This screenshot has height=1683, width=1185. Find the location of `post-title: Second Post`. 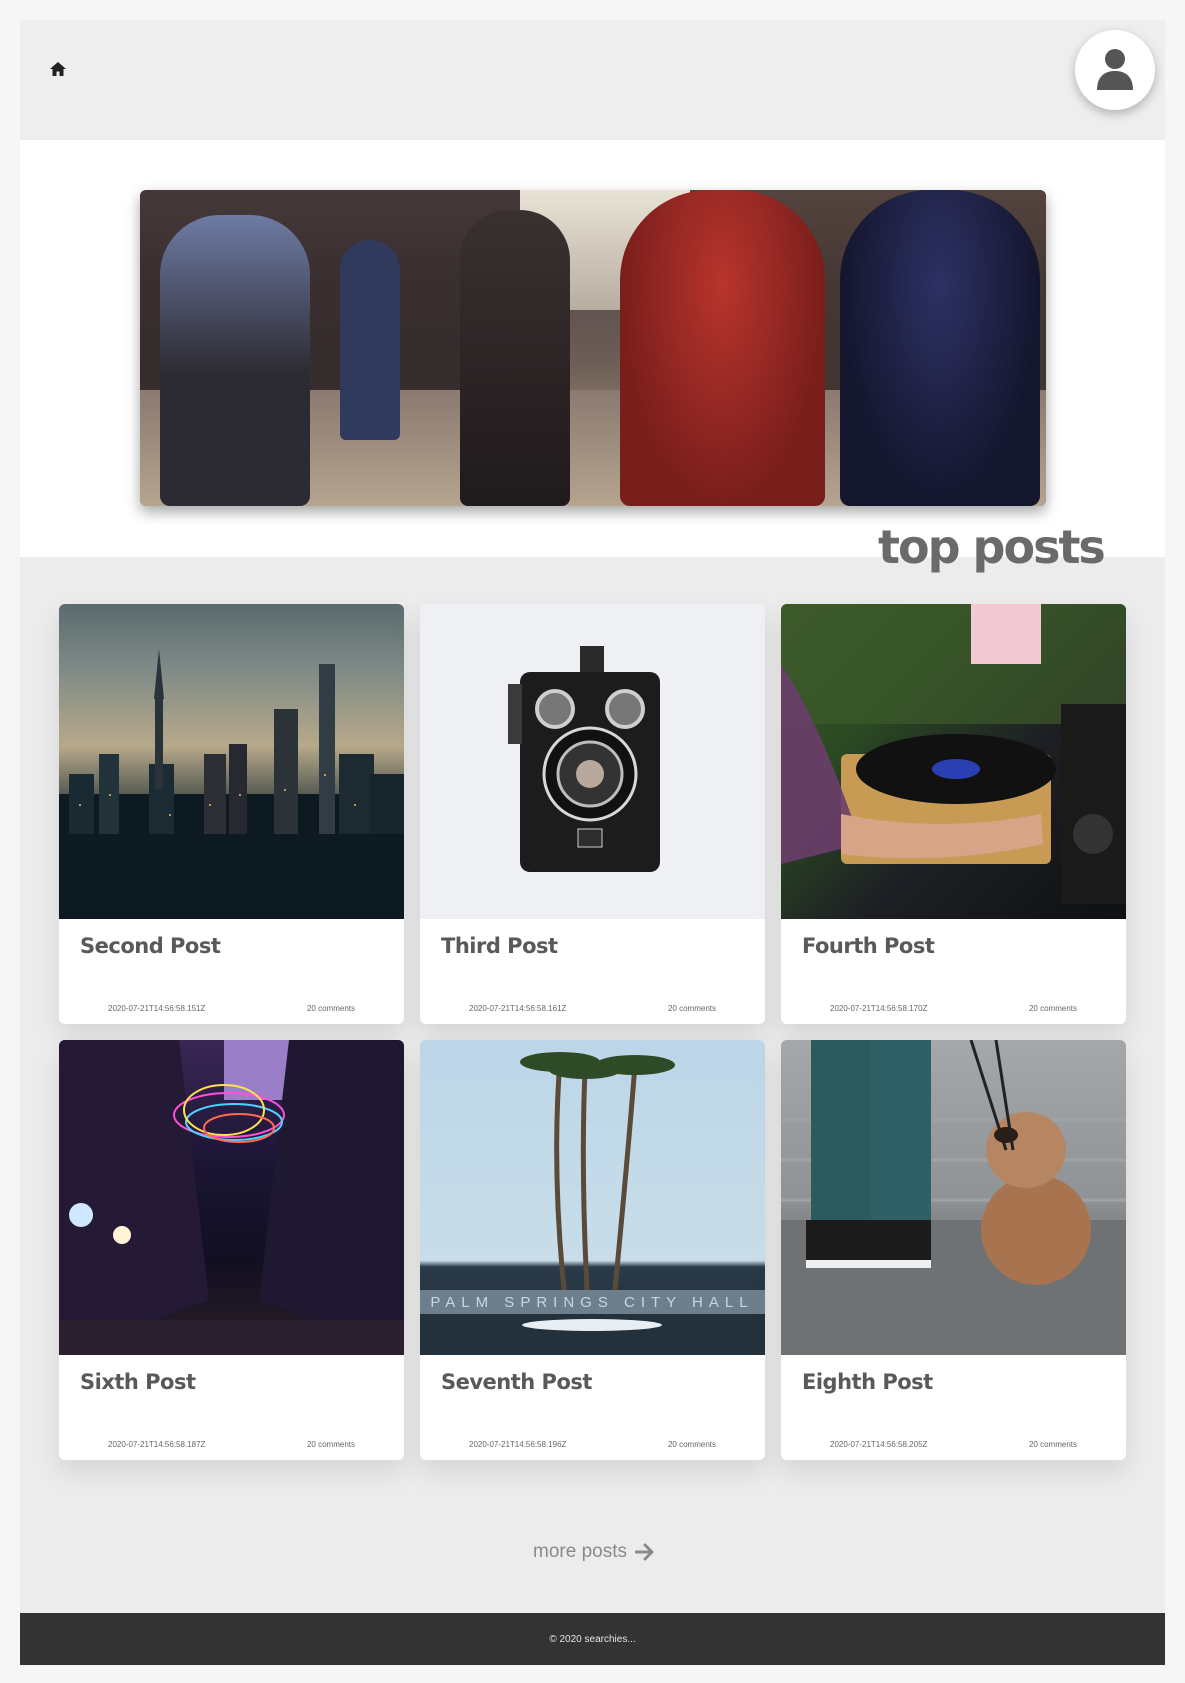

post-title: Second Post is located at coordinates (150, 946).